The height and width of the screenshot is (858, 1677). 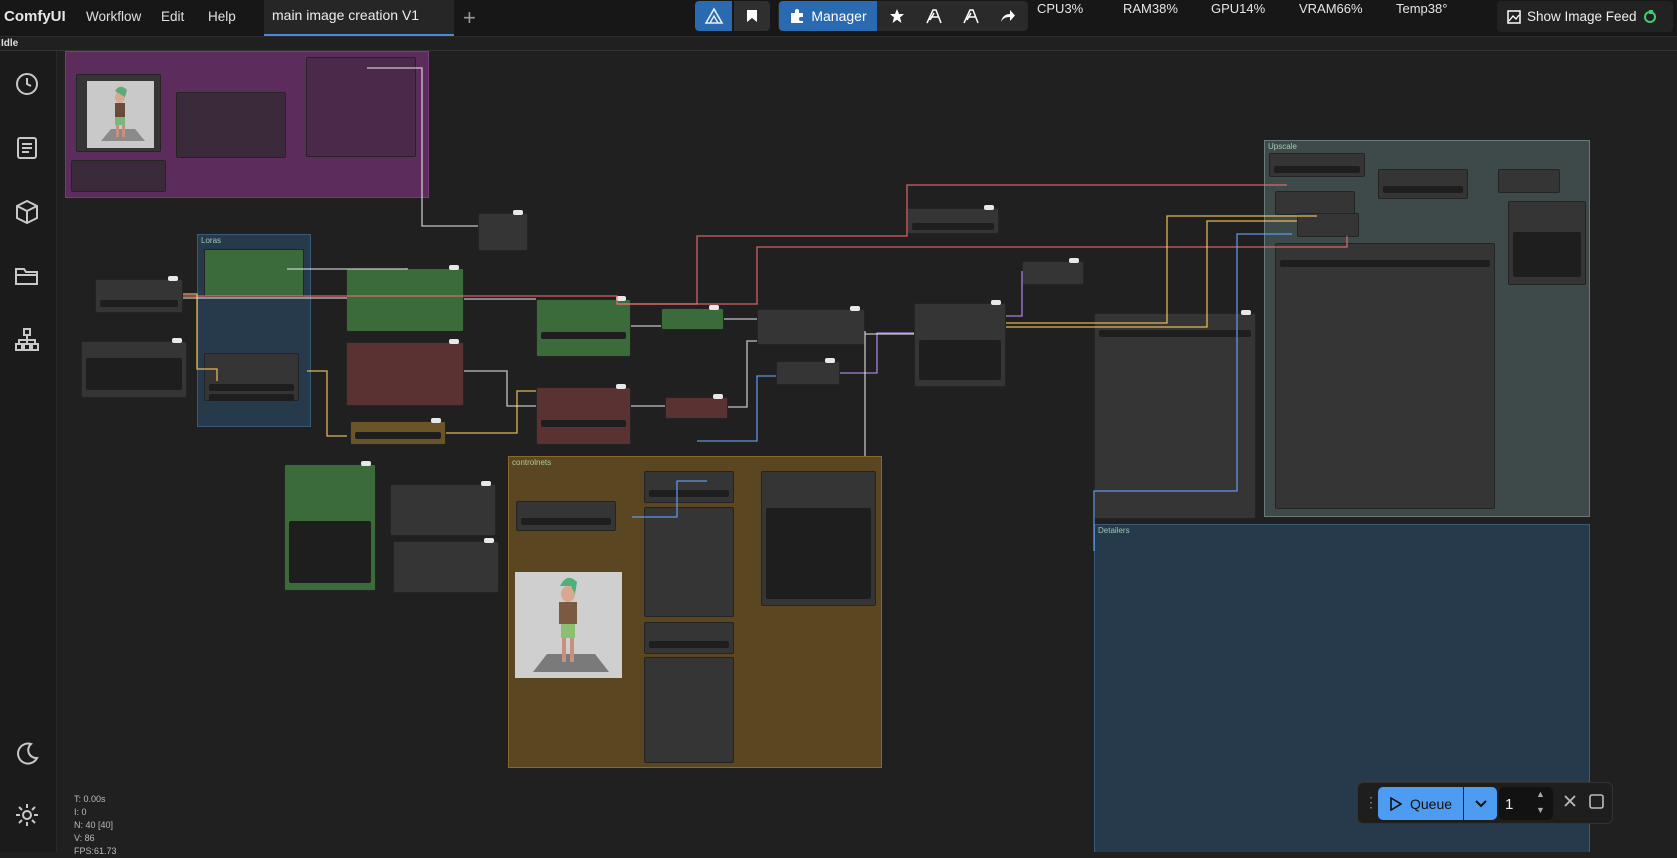 I want to click on queue-bar: ⋮ Queue ▲ ▼, so click(x=1485, y=803).